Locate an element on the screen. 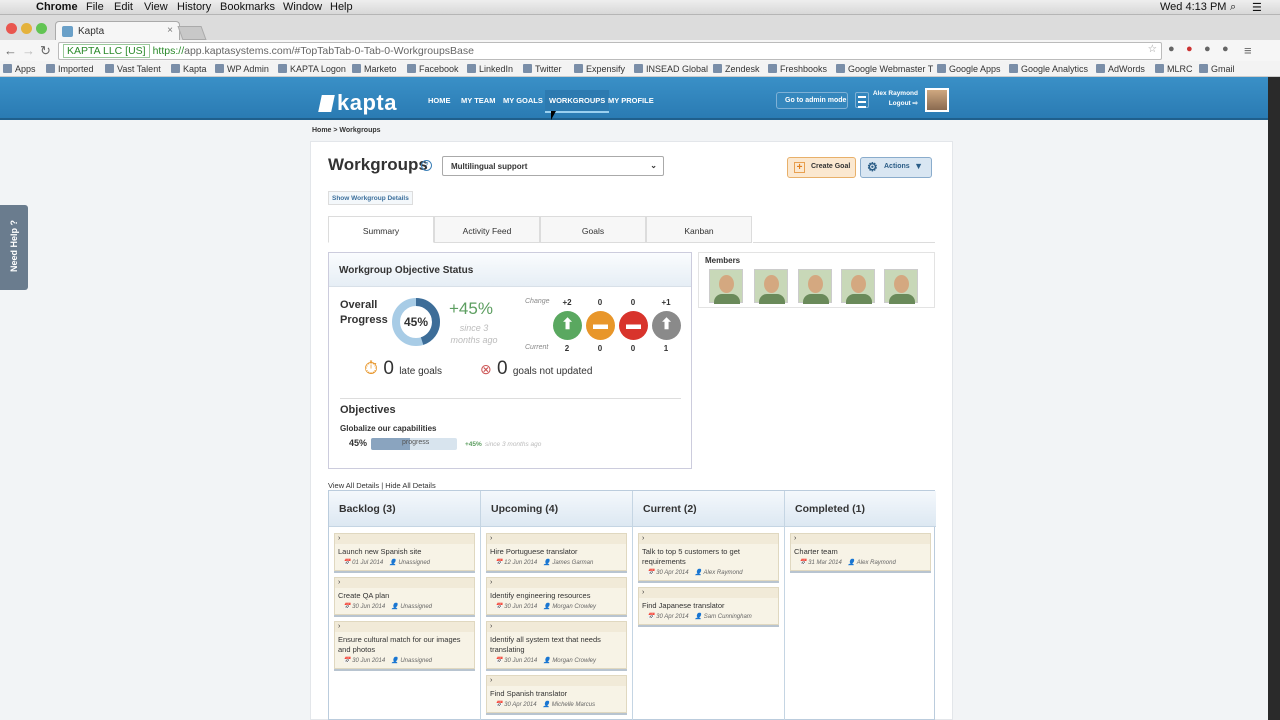 The width and height of the screenshot is (1280, 720). notifications-icon: ☰ is located at coordinates (1257, 7).